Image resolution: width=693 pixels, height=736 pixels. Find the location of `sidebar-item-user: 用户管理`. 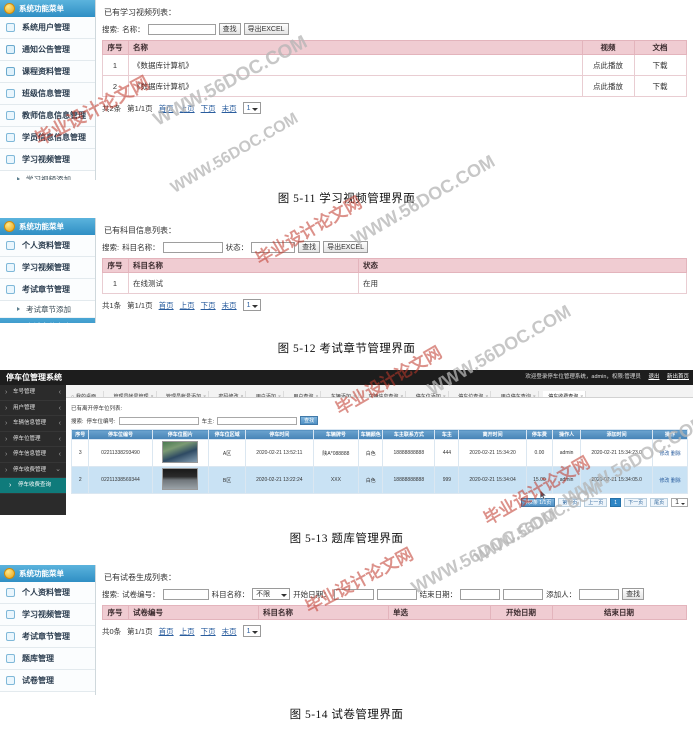

sidebar-item-user: 用户管理 is located at coordinates (33, 408).